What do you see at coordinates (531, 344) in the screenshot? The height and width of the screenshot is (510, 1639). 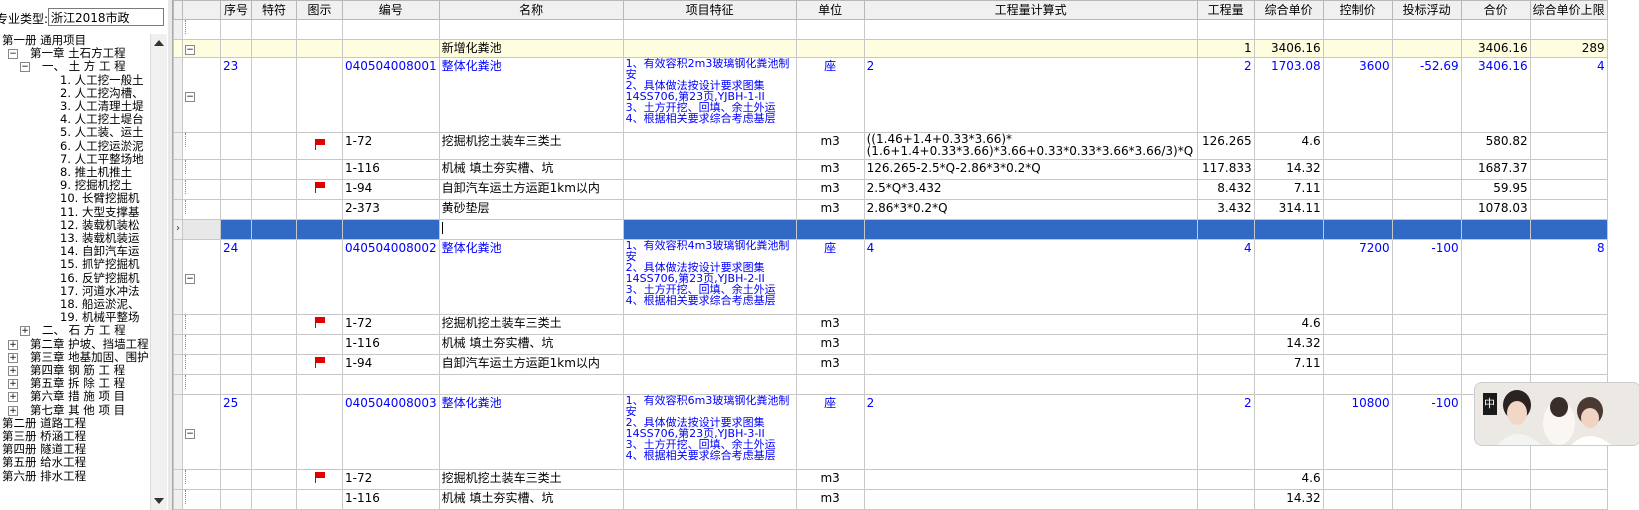 I see `name-cell: 机械 填土夯实槽、坑` at bounding box center [531, 344].